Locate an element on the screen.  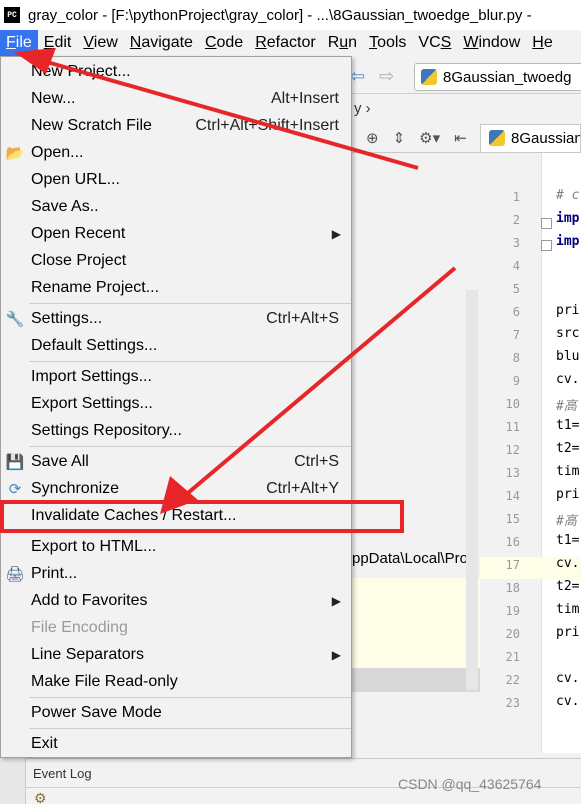
hide-panel-icon: ⇤ is located at coordinates (460, 138).